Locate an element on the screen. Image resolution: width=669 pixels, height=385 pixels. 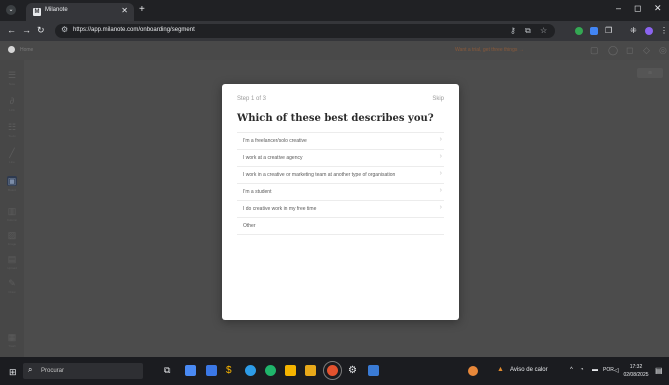
app-icon: $ is located at coordinates (231, 370).